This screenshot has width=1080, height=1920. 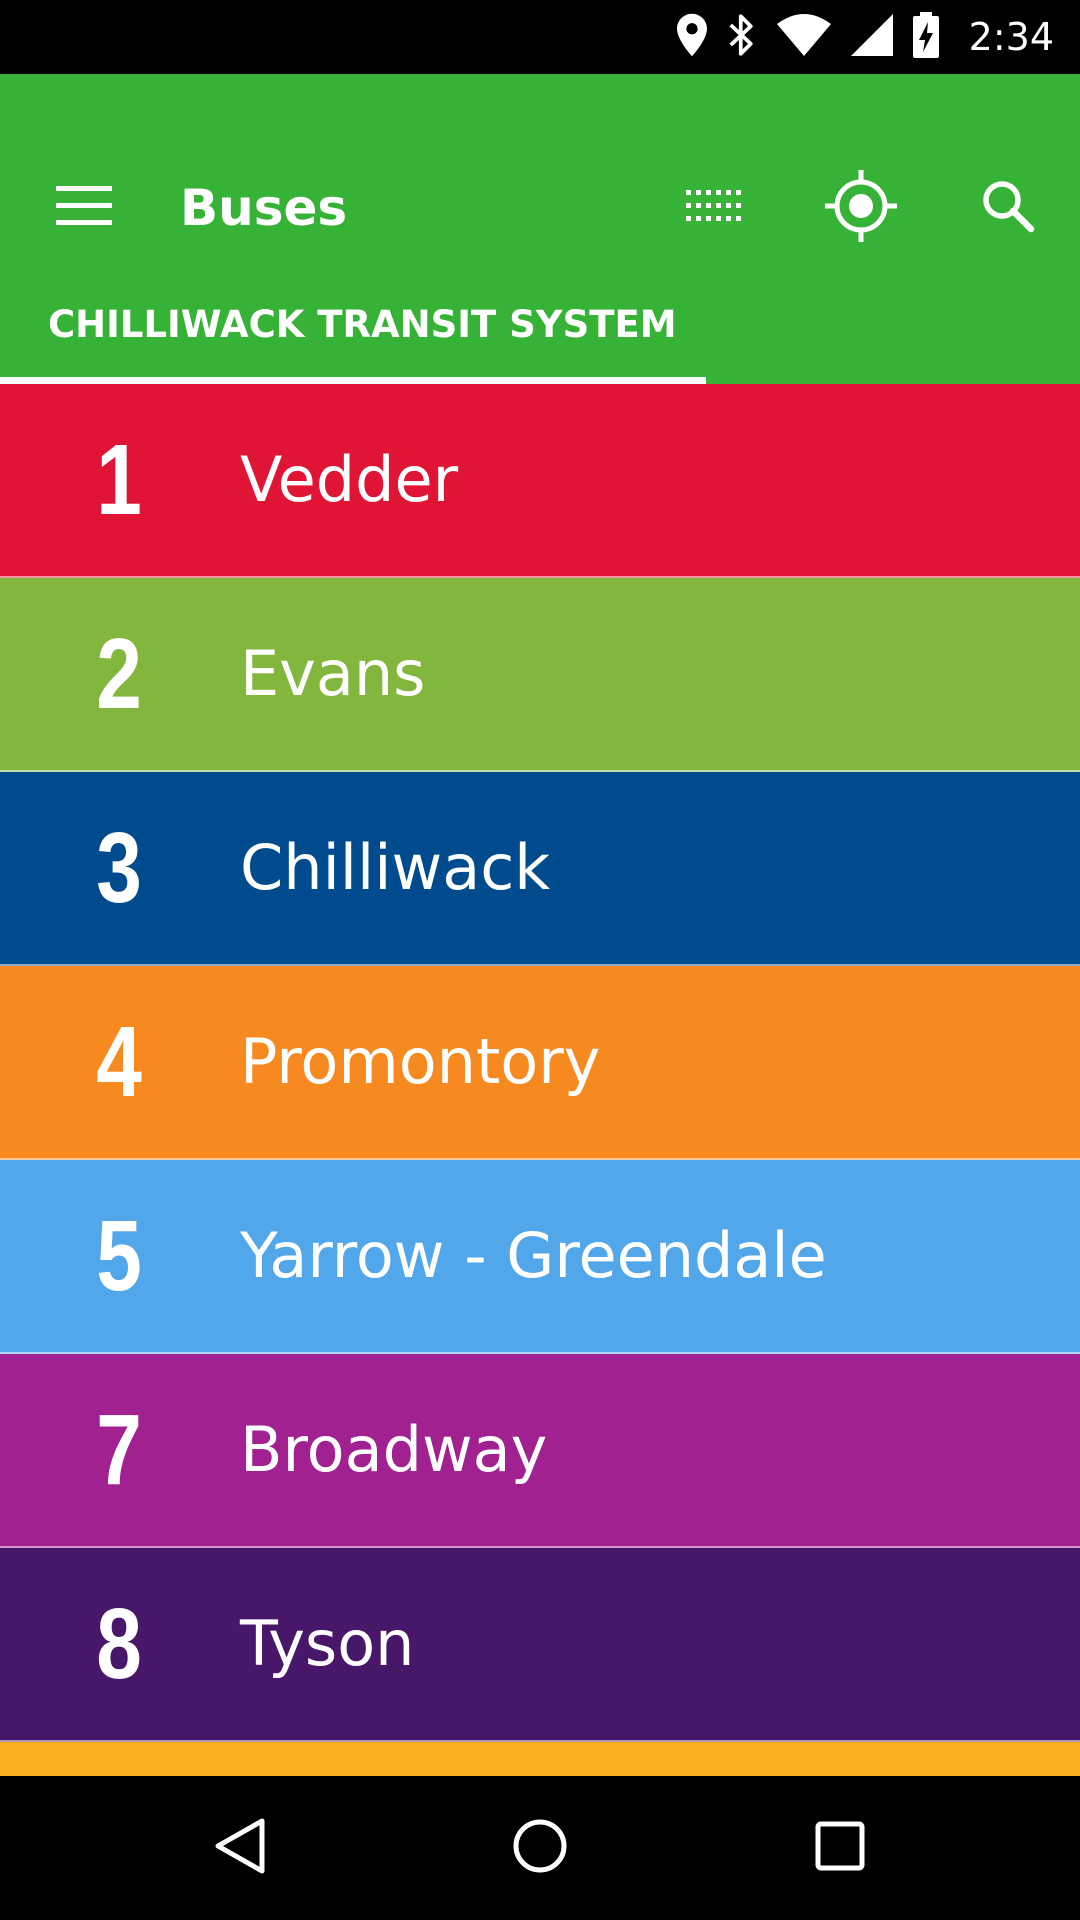 I want to click on tab-label: CHILLIWACK TRANSIT SYSTEM, so click(x=362, y=324).